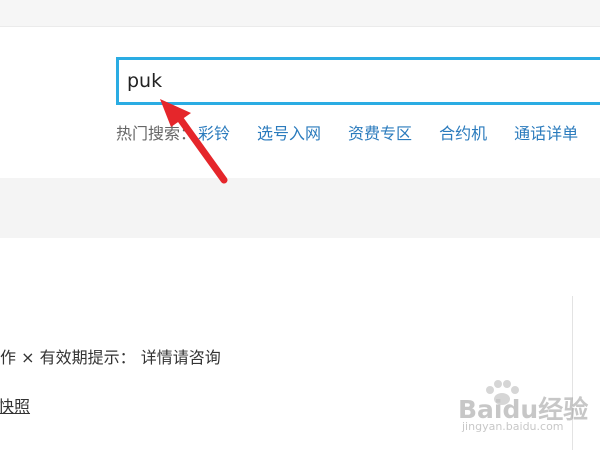 The height and width of the screenshot is (450, 600). Describe the element at coordinates (546, 132) in the screenshot. I see `hot-link-tonghua: 通话详单` at that location.